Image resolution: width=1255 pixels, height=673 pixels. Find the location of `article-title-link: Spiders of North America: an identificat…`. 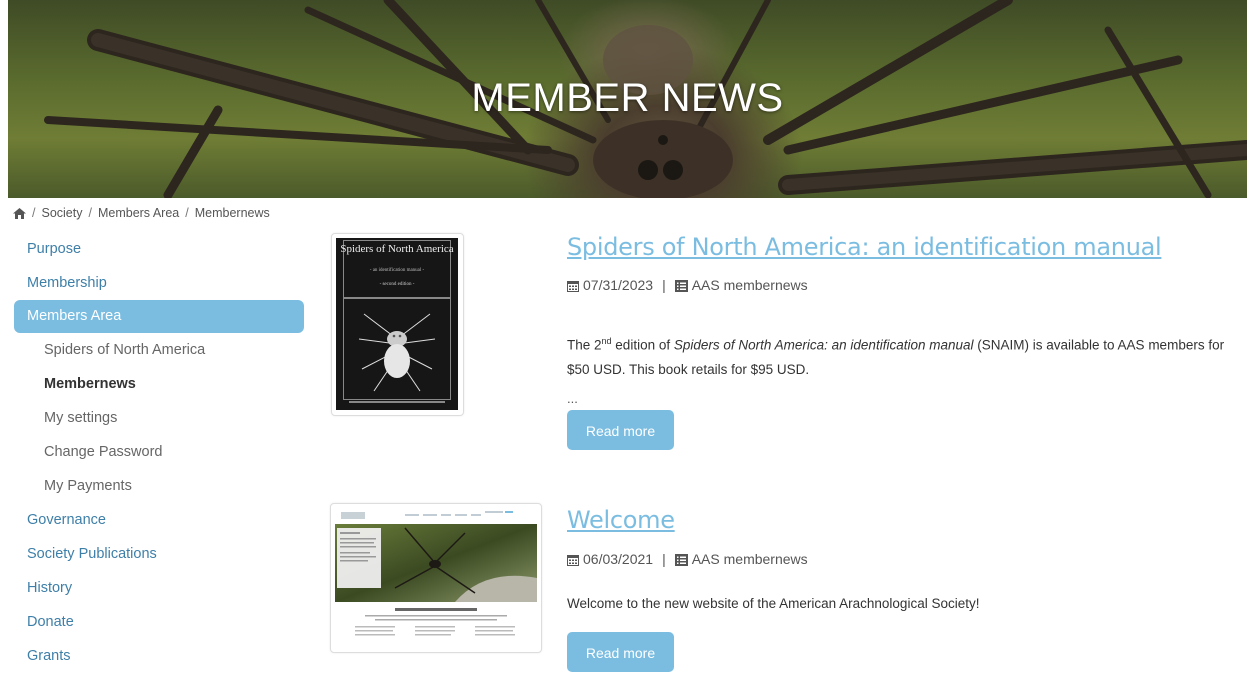

article-title-link: Spiders of North America: an identificat… is located at coordinates (864, 247).